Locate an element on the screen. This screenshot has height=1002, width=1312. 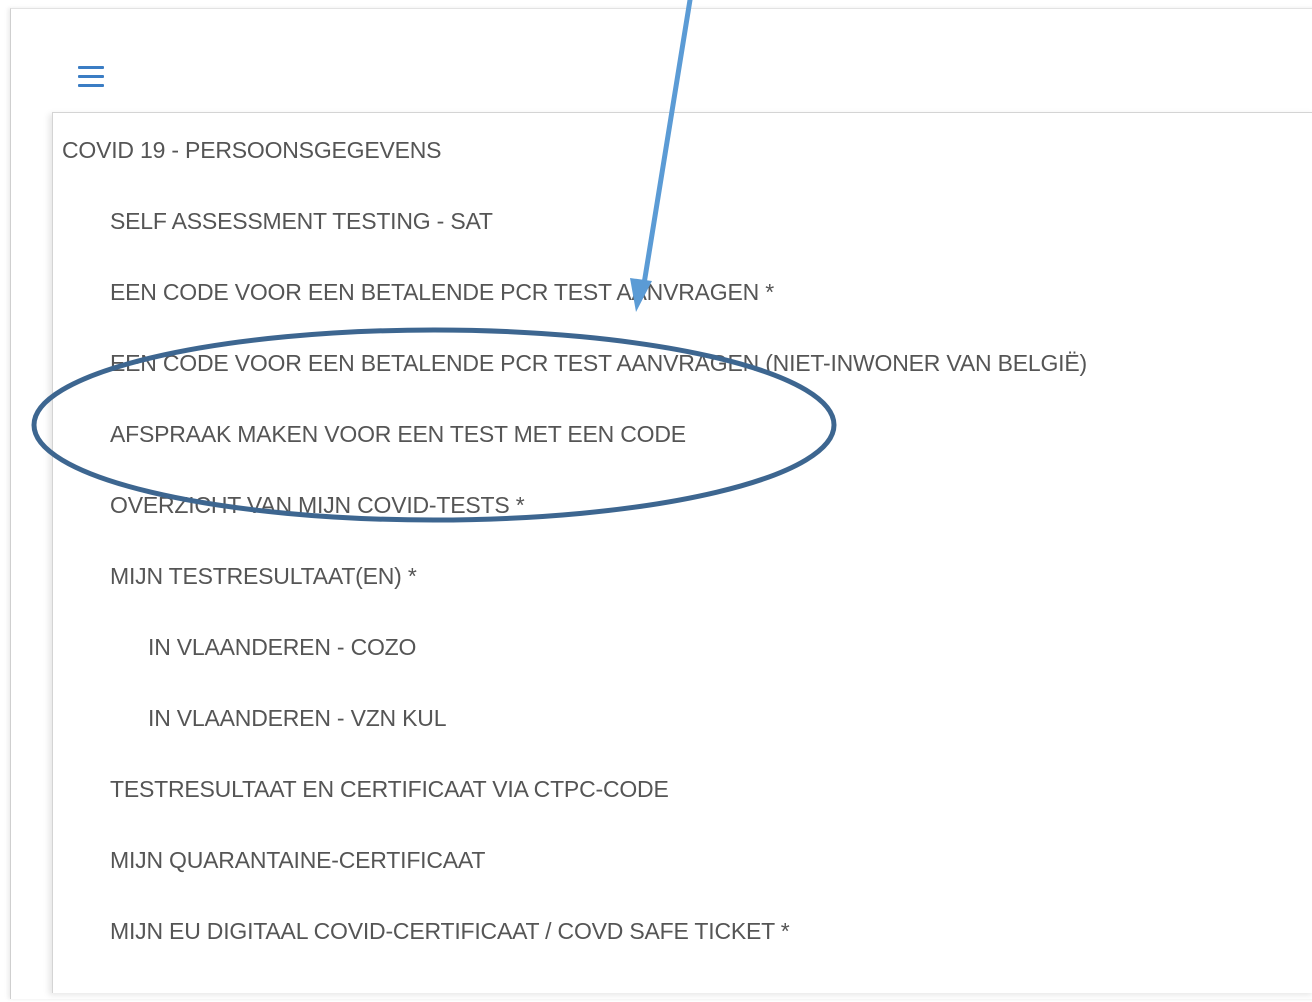
menu-item-test-results: MIJN TESTRESULTAAT(EN) * is located at coordinates (263, 576).